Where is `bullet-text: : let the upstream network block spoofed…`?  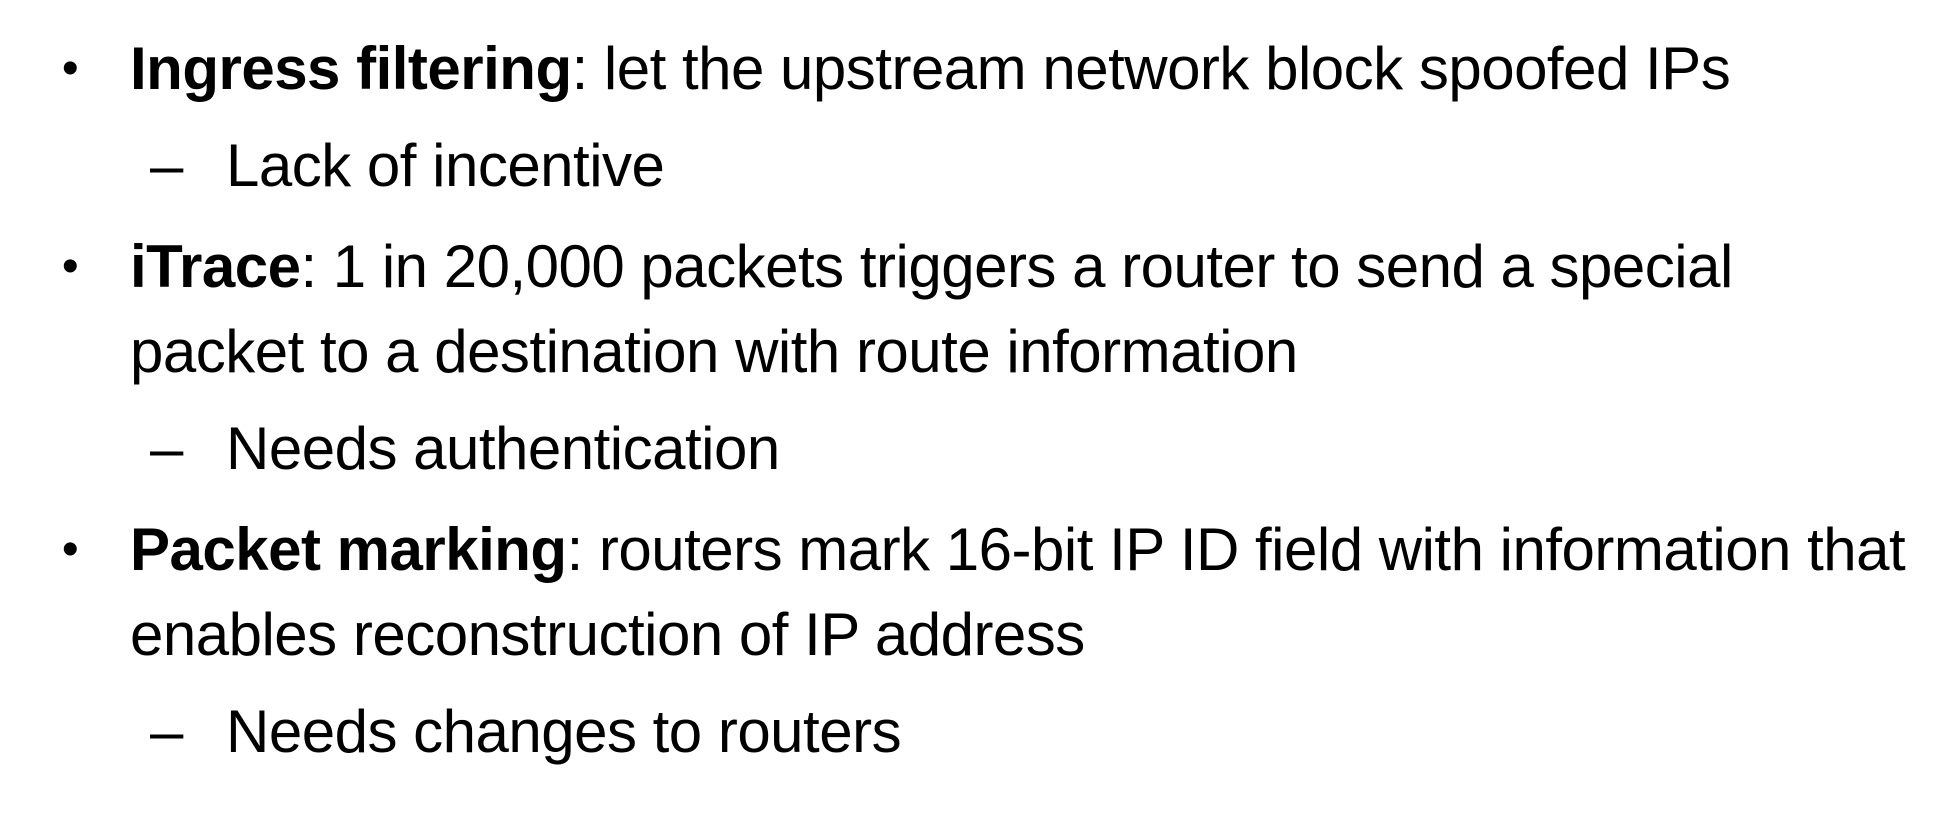 bullet-text: : let the upstream network block spoofed… is located at coordinates (1151, 68).